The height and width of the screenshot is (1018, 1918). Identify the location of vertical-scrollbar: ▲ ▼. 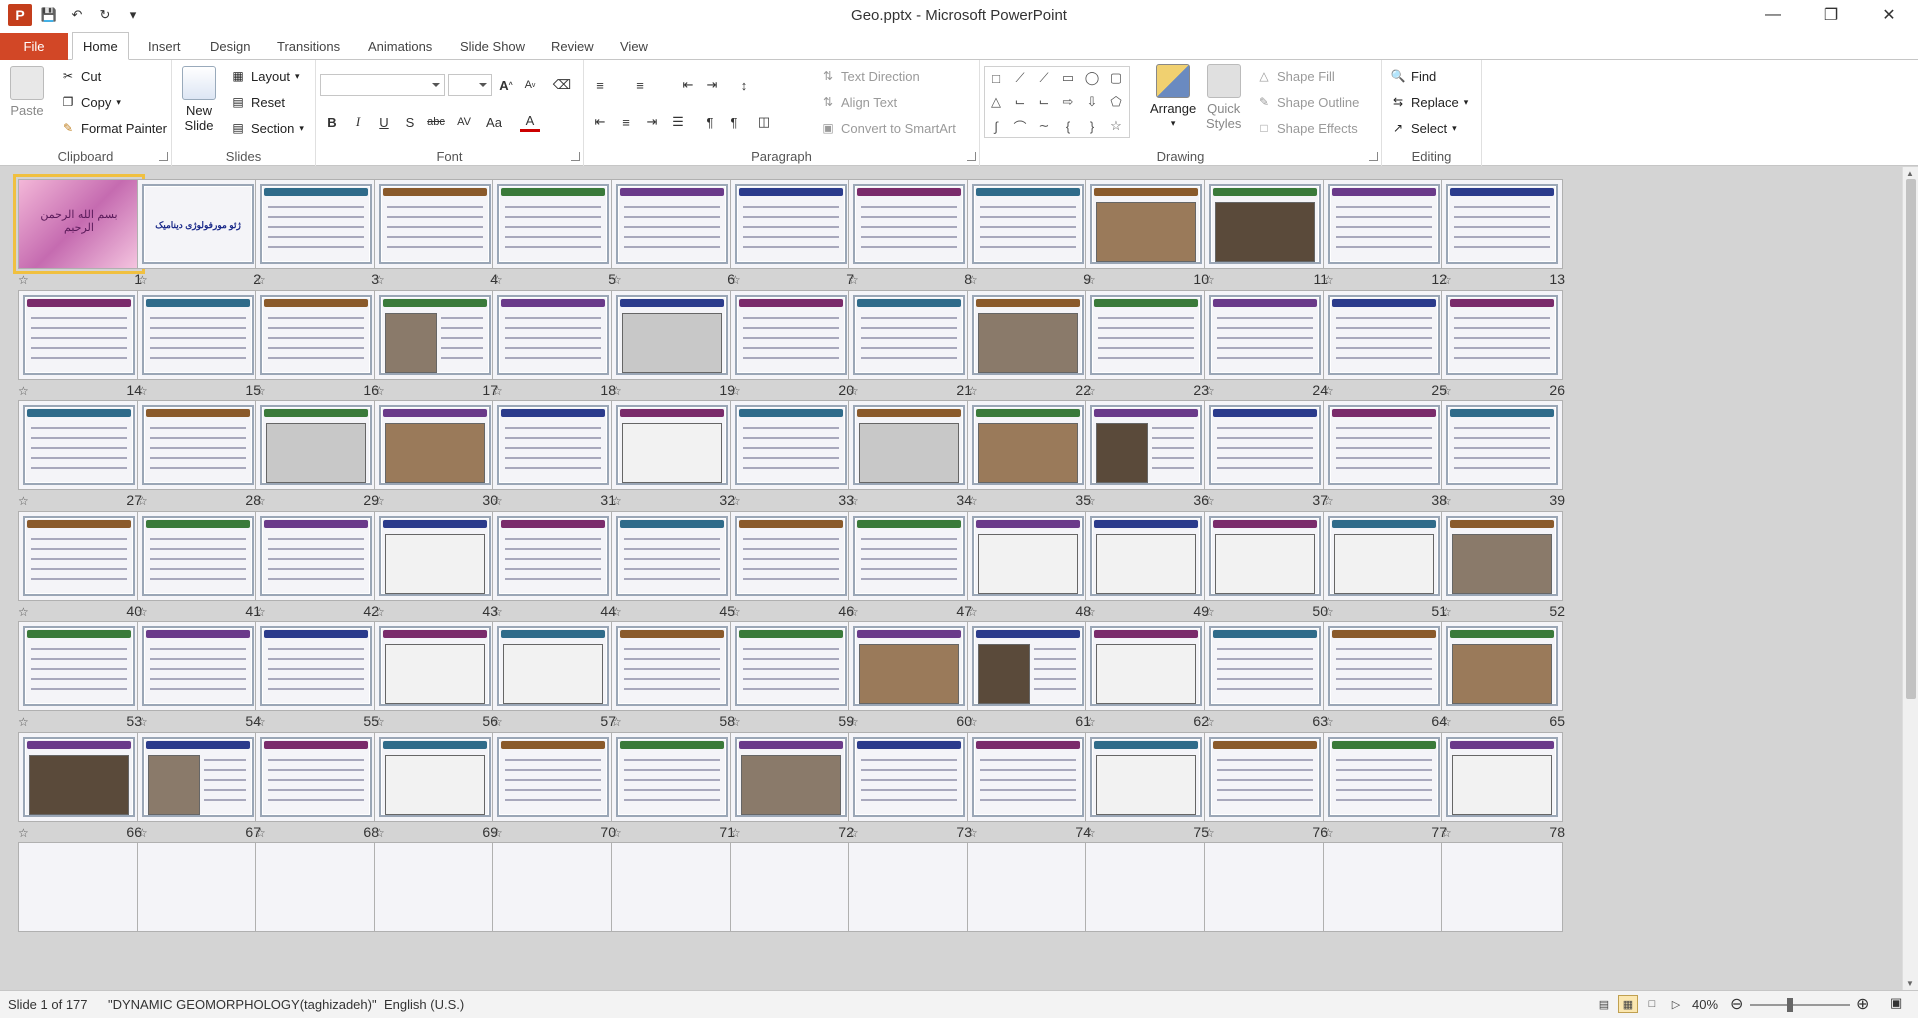
(1910, 578).